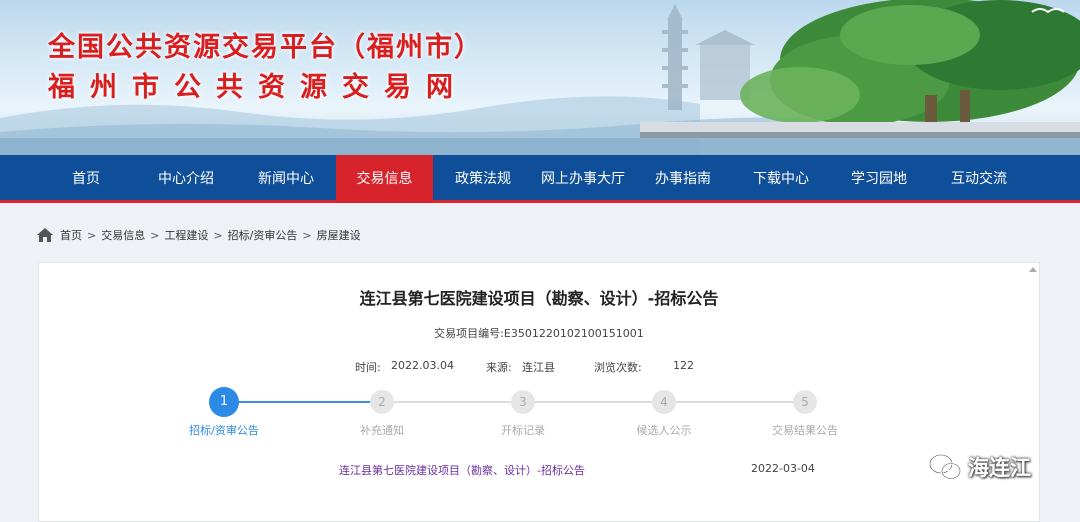 The height and width of the screenshot is (522, 1080). Describe the element at coordinates (186, 235) in the screenshot. I see `breadcrumb-engineering: 工程建设` at that location.